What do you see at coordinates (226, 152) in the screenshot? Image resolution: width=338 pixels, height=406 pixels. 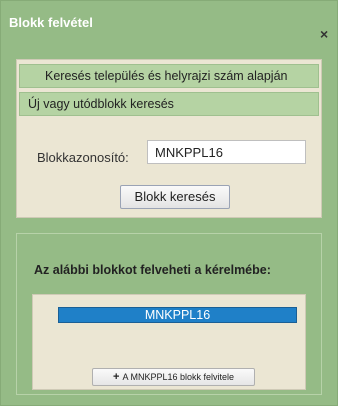 I see `block-id-input` at bounding box center [226, 152].